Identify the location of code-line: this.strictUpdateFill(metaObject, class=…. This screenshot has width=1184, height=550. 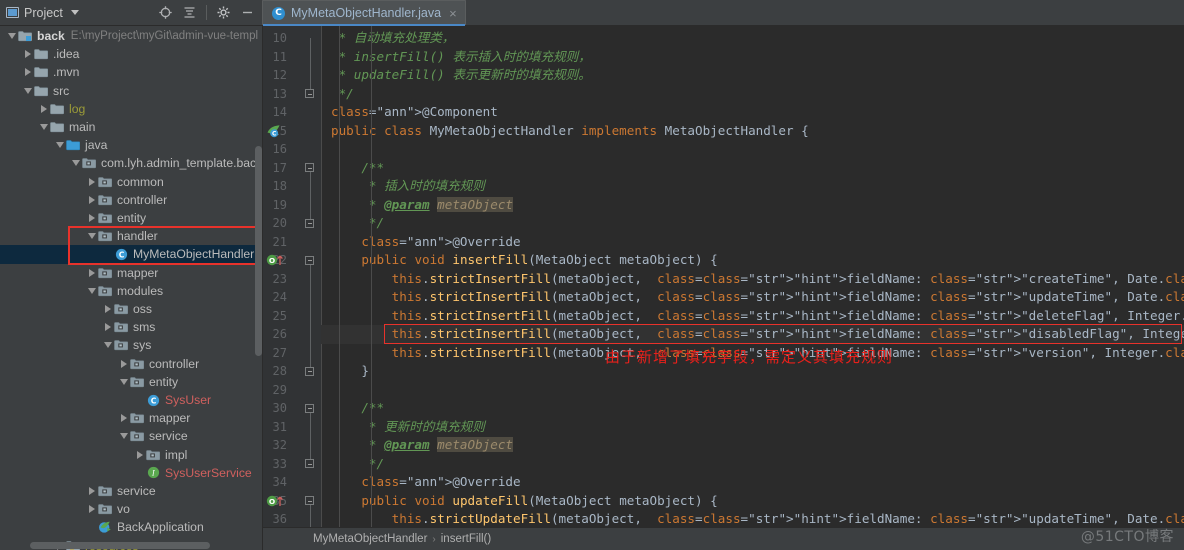
(752, 518).